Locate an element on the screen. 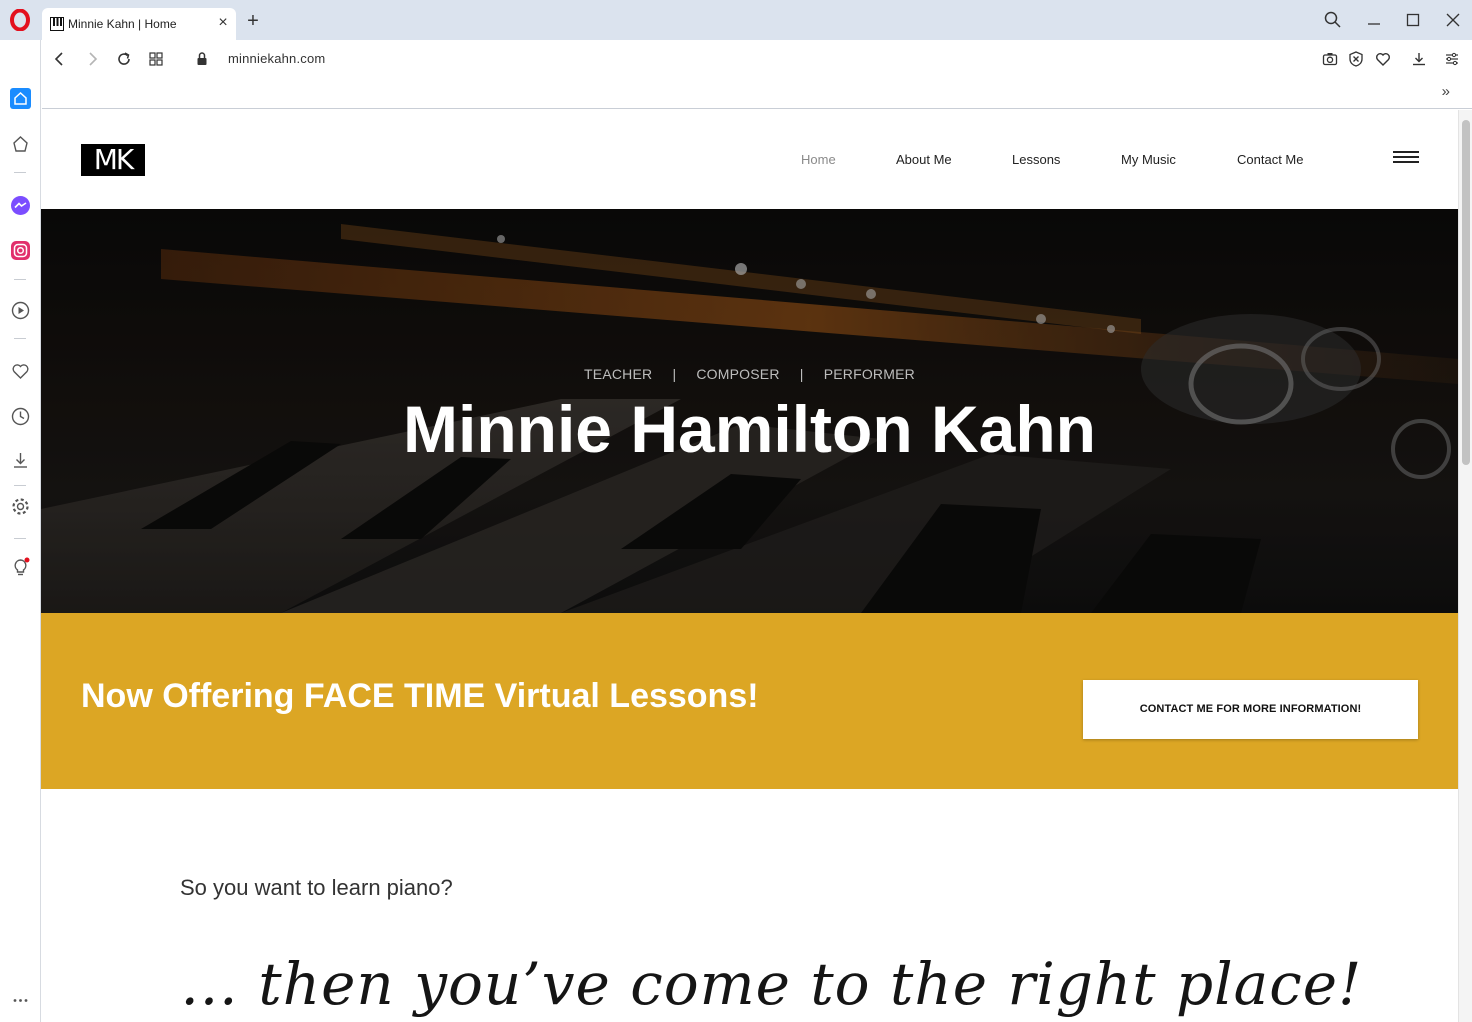  maximize-icon is located at coordinates (1413, 20).